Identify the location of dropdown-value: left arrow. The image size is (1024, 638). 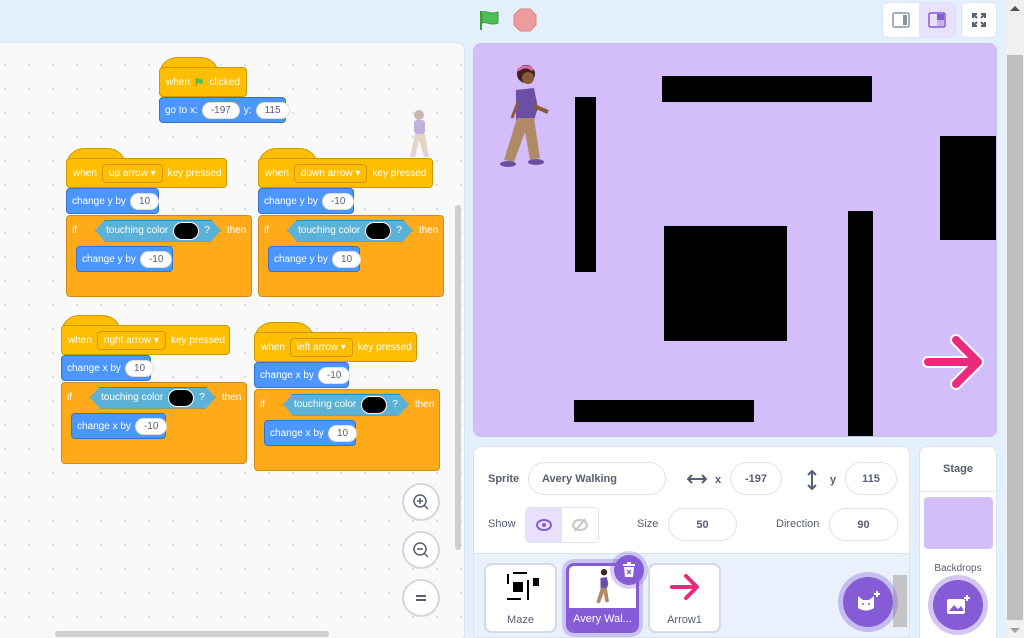
(317, 347).